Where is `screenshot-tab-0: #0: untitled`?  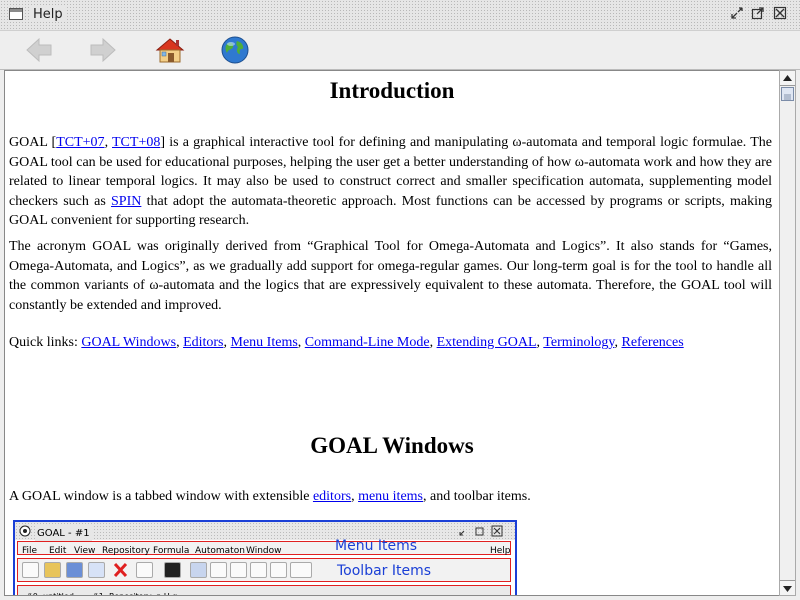 screenshot-tab-0: #0: untitled is located at coordinates (50, 591).